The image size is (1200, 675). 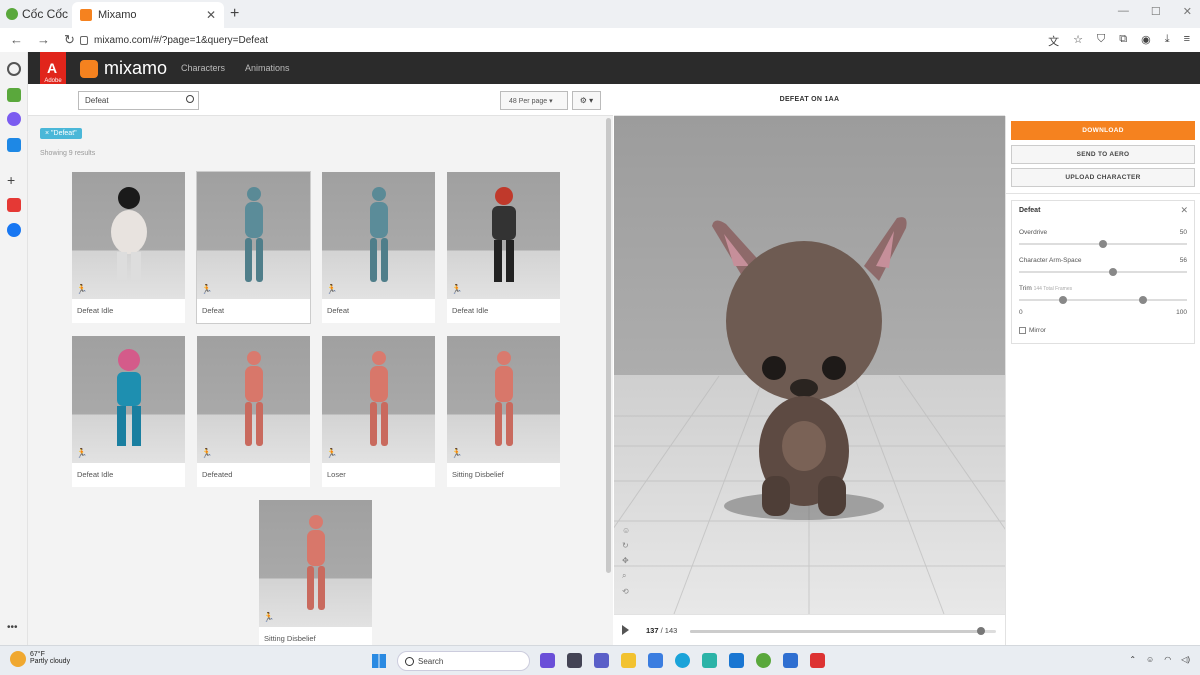 What do you see at coordinates (1030, 210) in the screenshot?
I see `settings-title: Defeat` at bounding box center [1030, 210].